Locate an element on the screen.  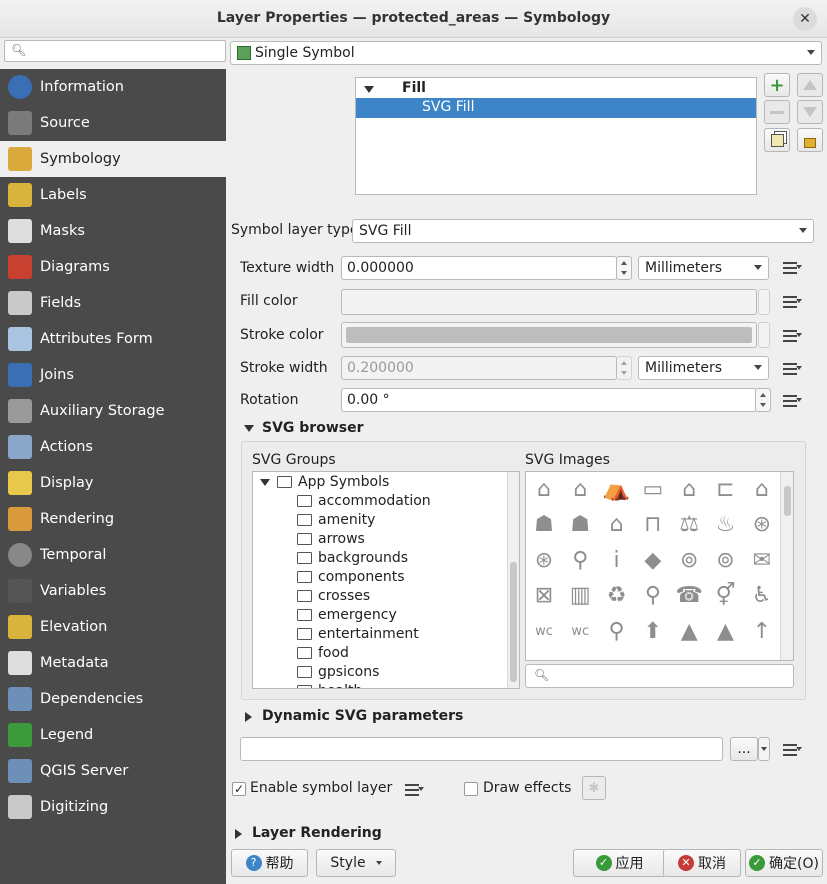
svg-image-thumbnail: ✉ is located at coordinates (762, 560).